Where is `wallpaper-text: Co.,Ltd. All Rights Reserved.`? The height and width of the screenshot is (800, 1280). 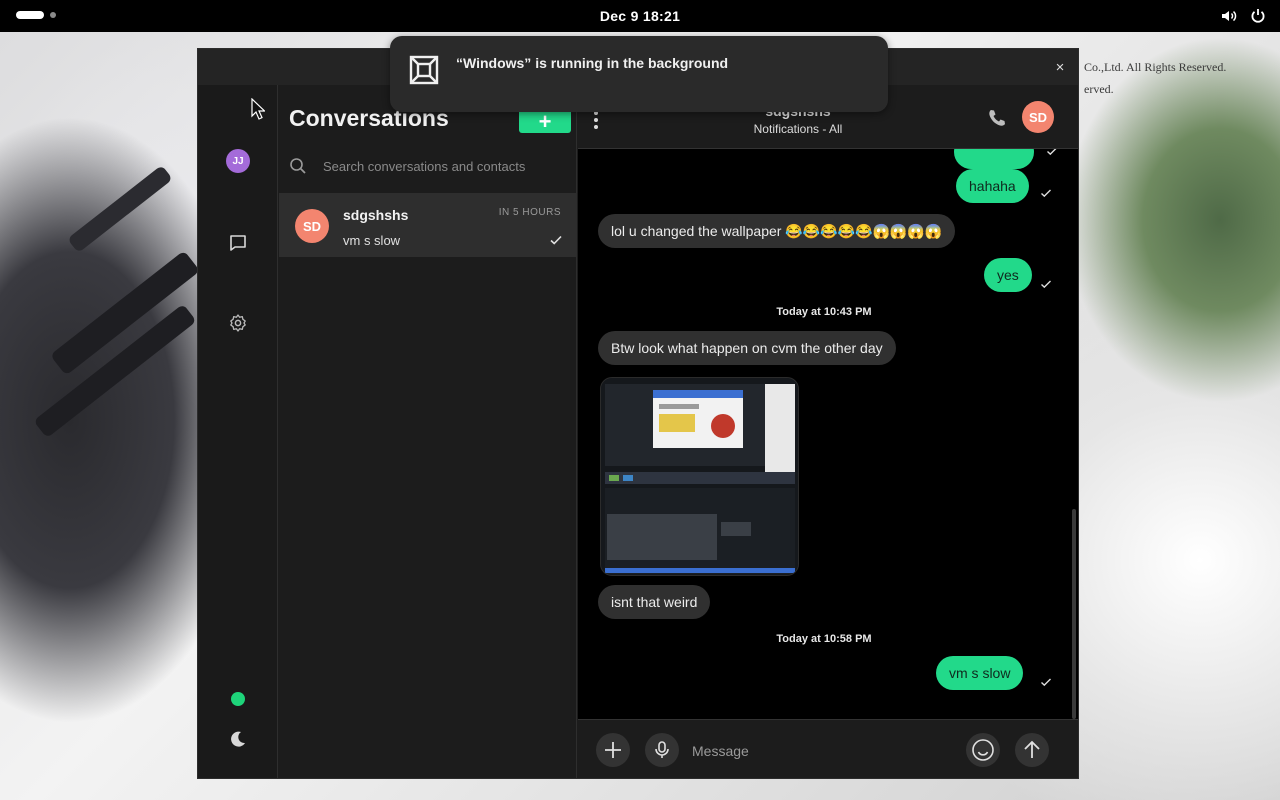 wallpaper-text: Co.,Ltd. All Rights Reserved. is located at coordinates (1155, 67).